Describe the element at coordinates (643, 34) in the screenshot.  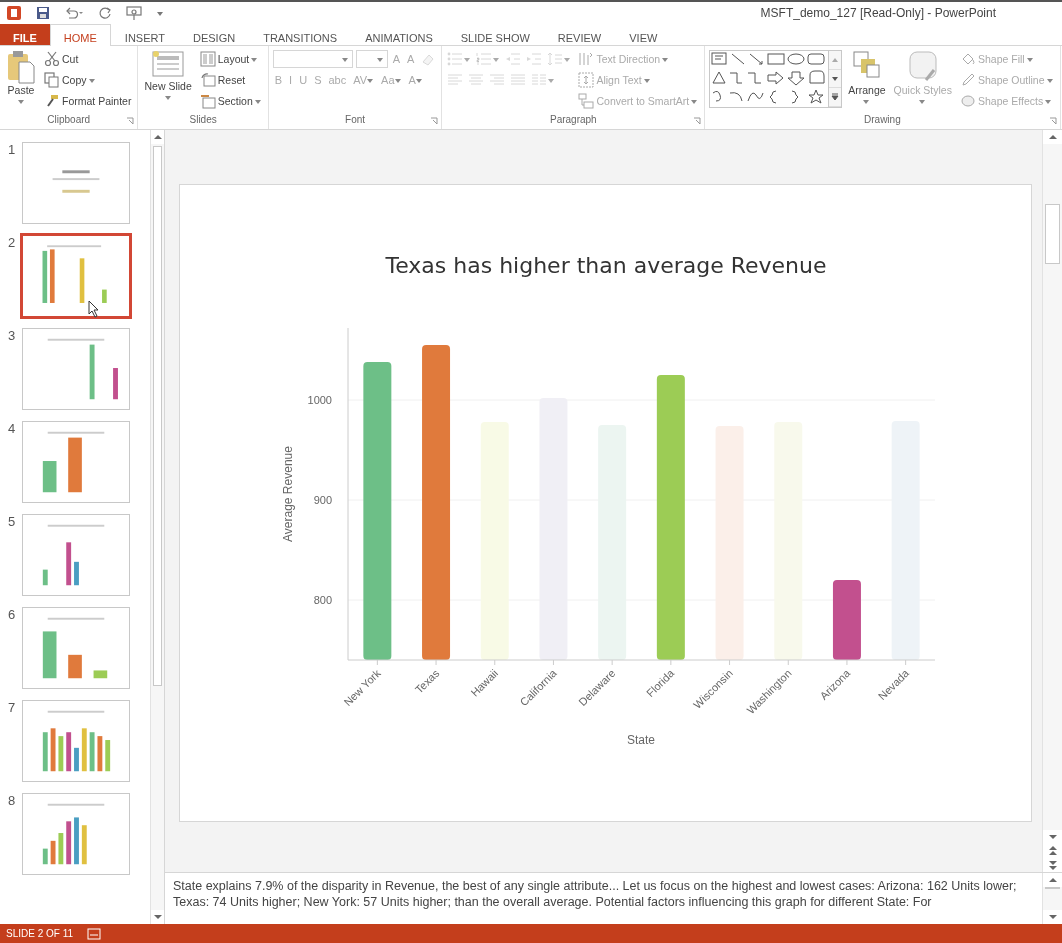
I see `ribbon-tab: VIEW` at that location.